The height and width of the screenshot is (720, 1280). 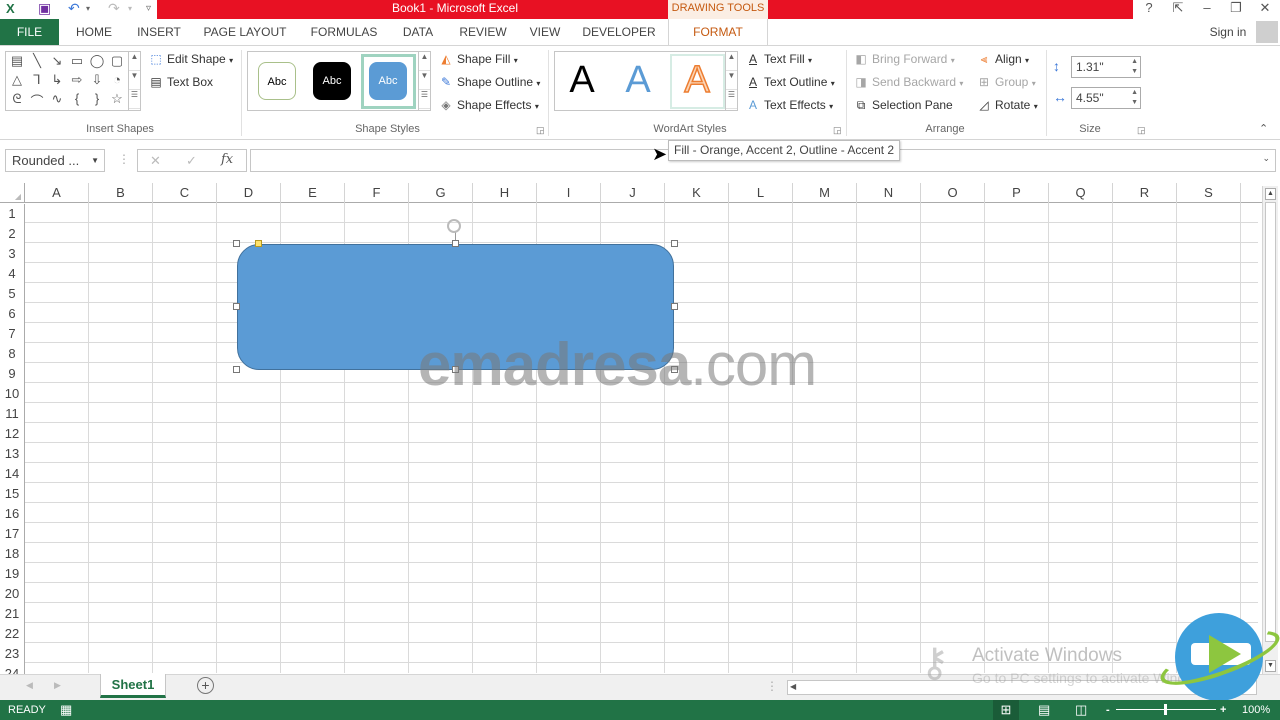 What do you see at coordinates (638, 80) in the screenshot?
I see `wordart-blue-option: A` at bounding box center [638, 80].